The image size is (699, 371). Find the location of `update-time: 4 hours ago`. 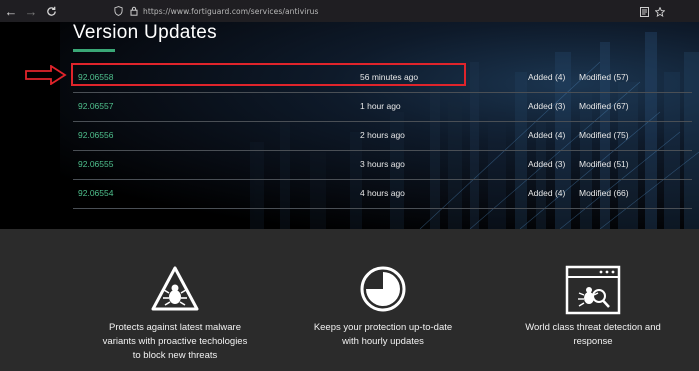

update-time: 4 hours ago is located at coordinates (382, 193).